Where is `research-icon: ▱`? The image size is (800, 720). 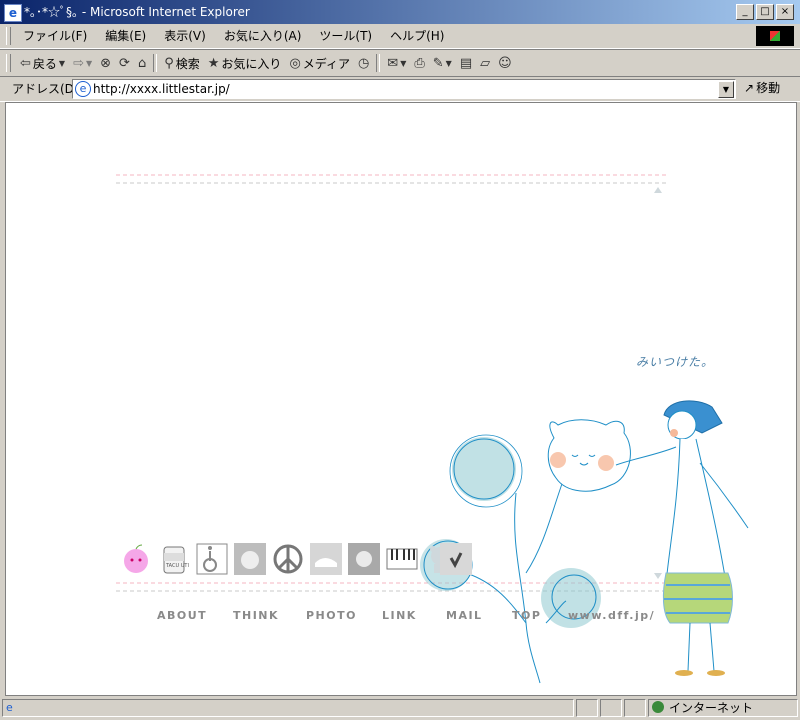
research-icon: ▱ is located at coordinates (485, 63).